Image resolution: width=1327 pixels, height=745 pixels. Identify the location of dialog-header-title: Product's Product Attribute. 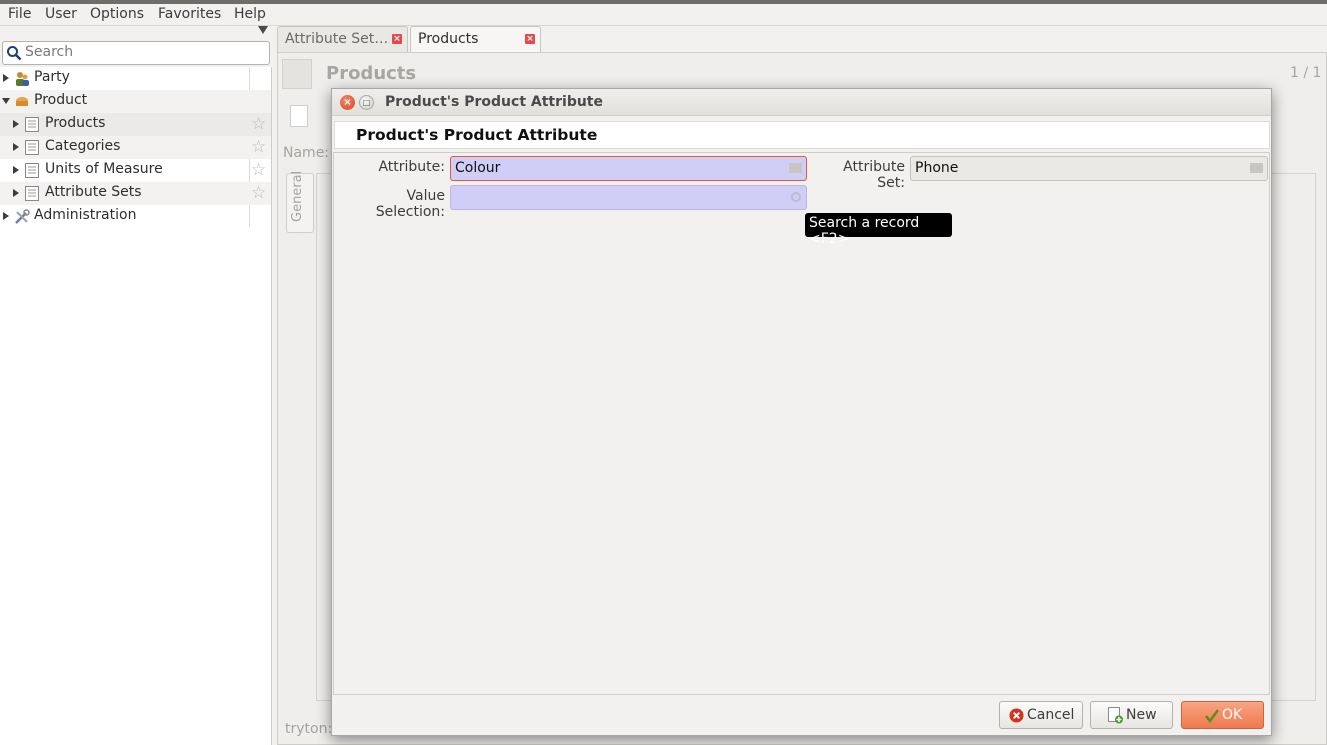
(477, 135).